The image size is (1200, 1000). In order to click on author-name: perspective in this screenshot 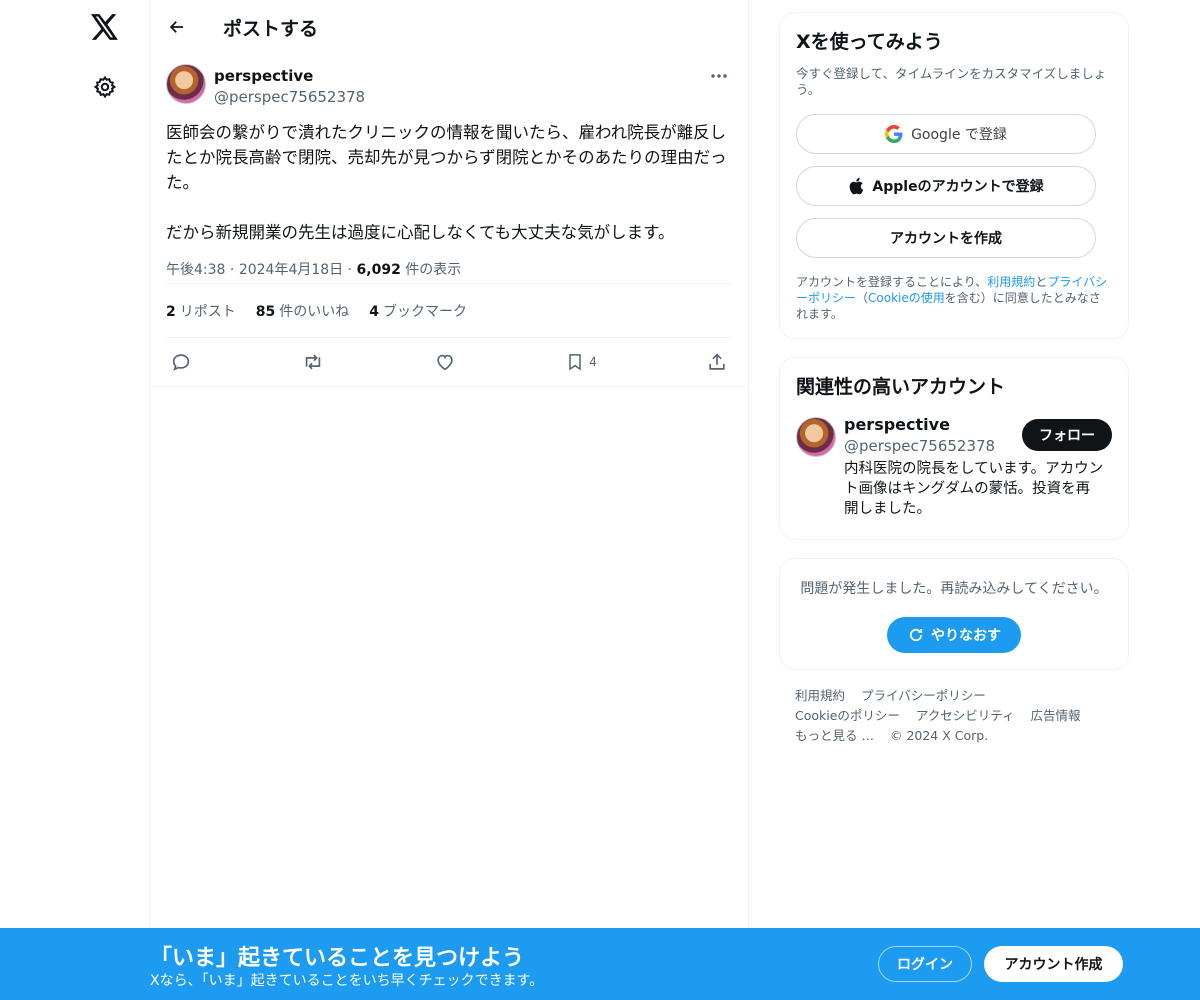, I will do `click(263, 76)`.